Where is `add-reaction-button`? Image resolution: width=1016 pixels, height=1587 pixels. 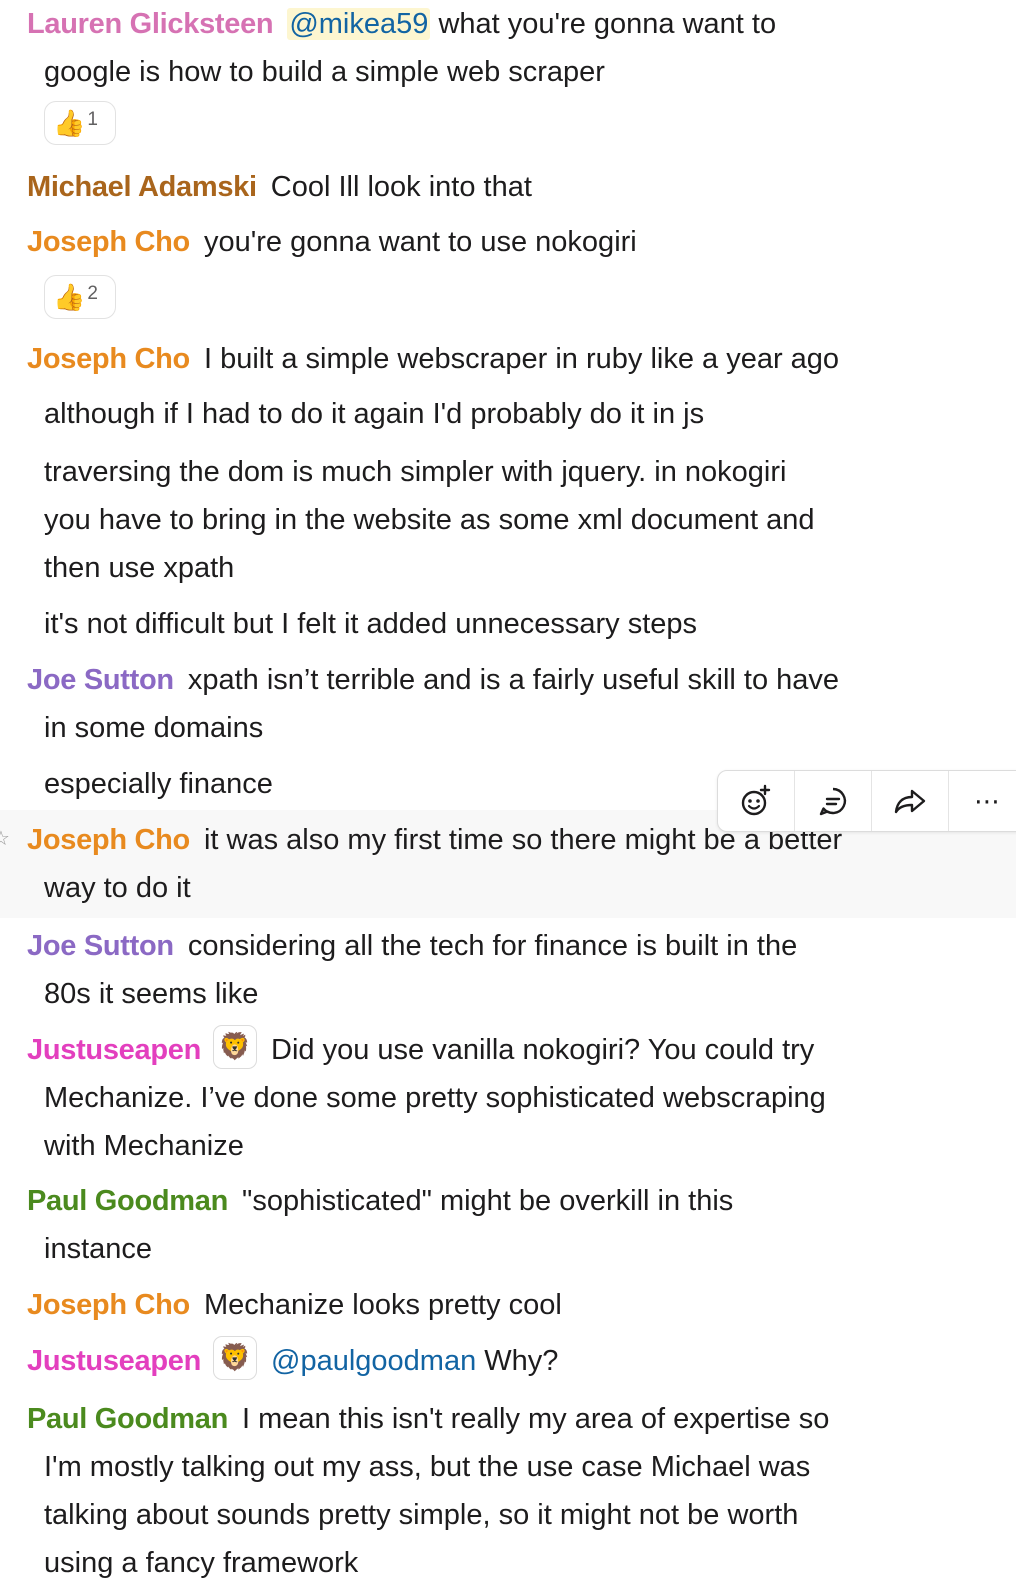
add-reaction-button is located at coordinates (756, 801).